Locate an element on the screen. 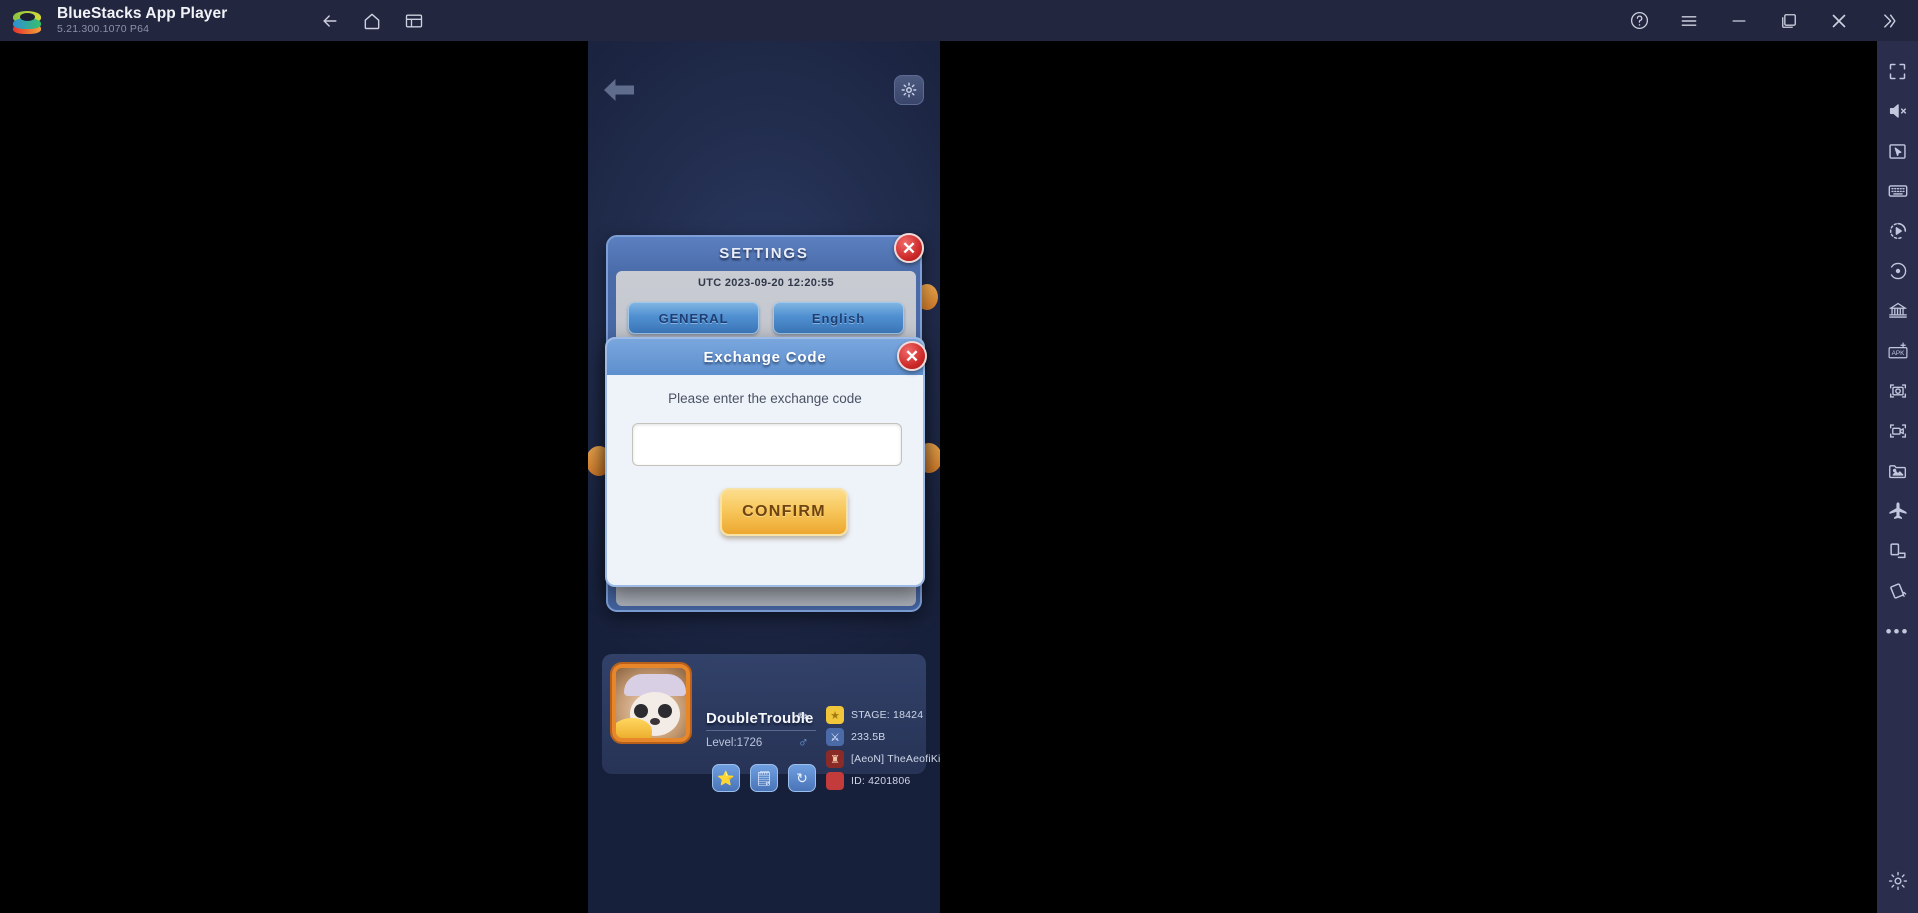 The image size is (1918, 913). settings-options-row-top: GENERAL English is located at coordinates (766, 318).